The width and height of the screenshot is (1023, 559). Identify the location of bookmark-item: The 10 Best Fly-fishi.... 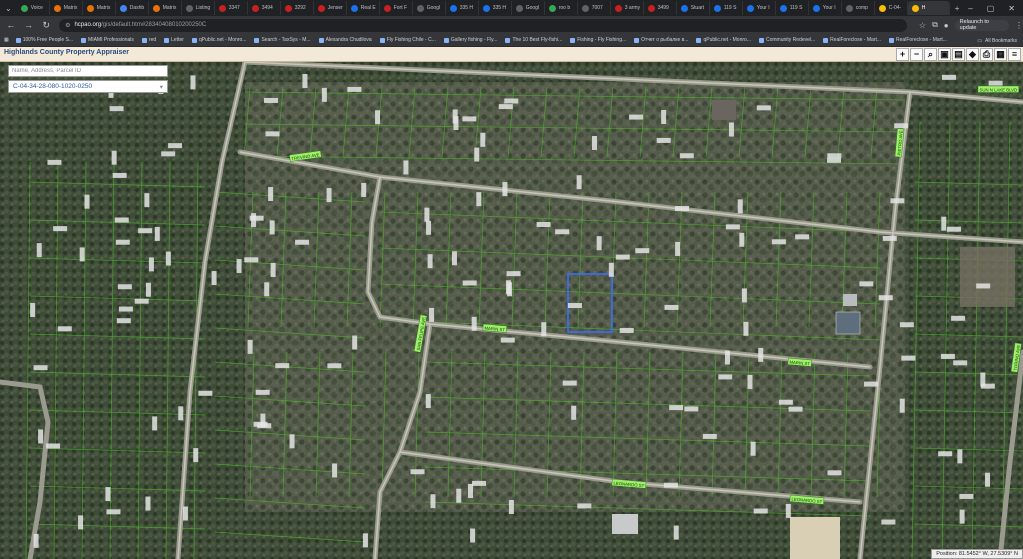
(533, 40).